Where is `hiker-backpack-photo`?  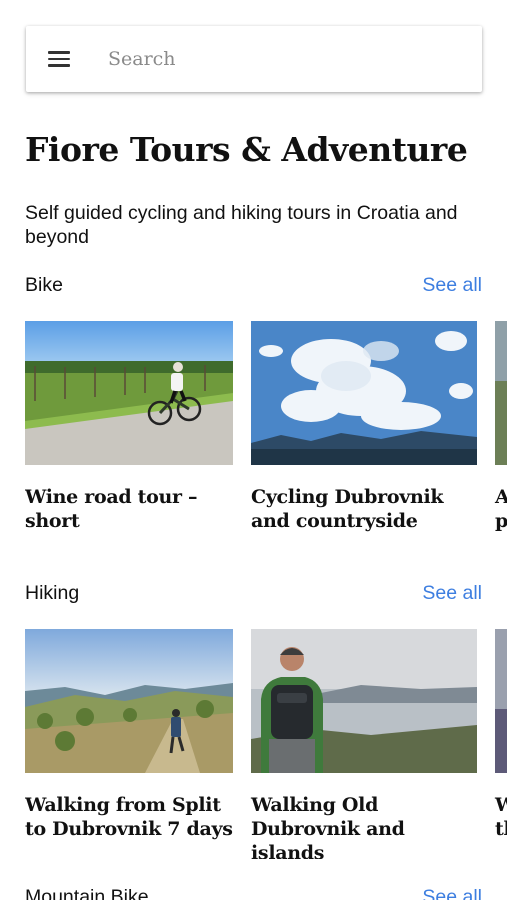
hiker-backpack-photo is located at coordinates (364, 701).